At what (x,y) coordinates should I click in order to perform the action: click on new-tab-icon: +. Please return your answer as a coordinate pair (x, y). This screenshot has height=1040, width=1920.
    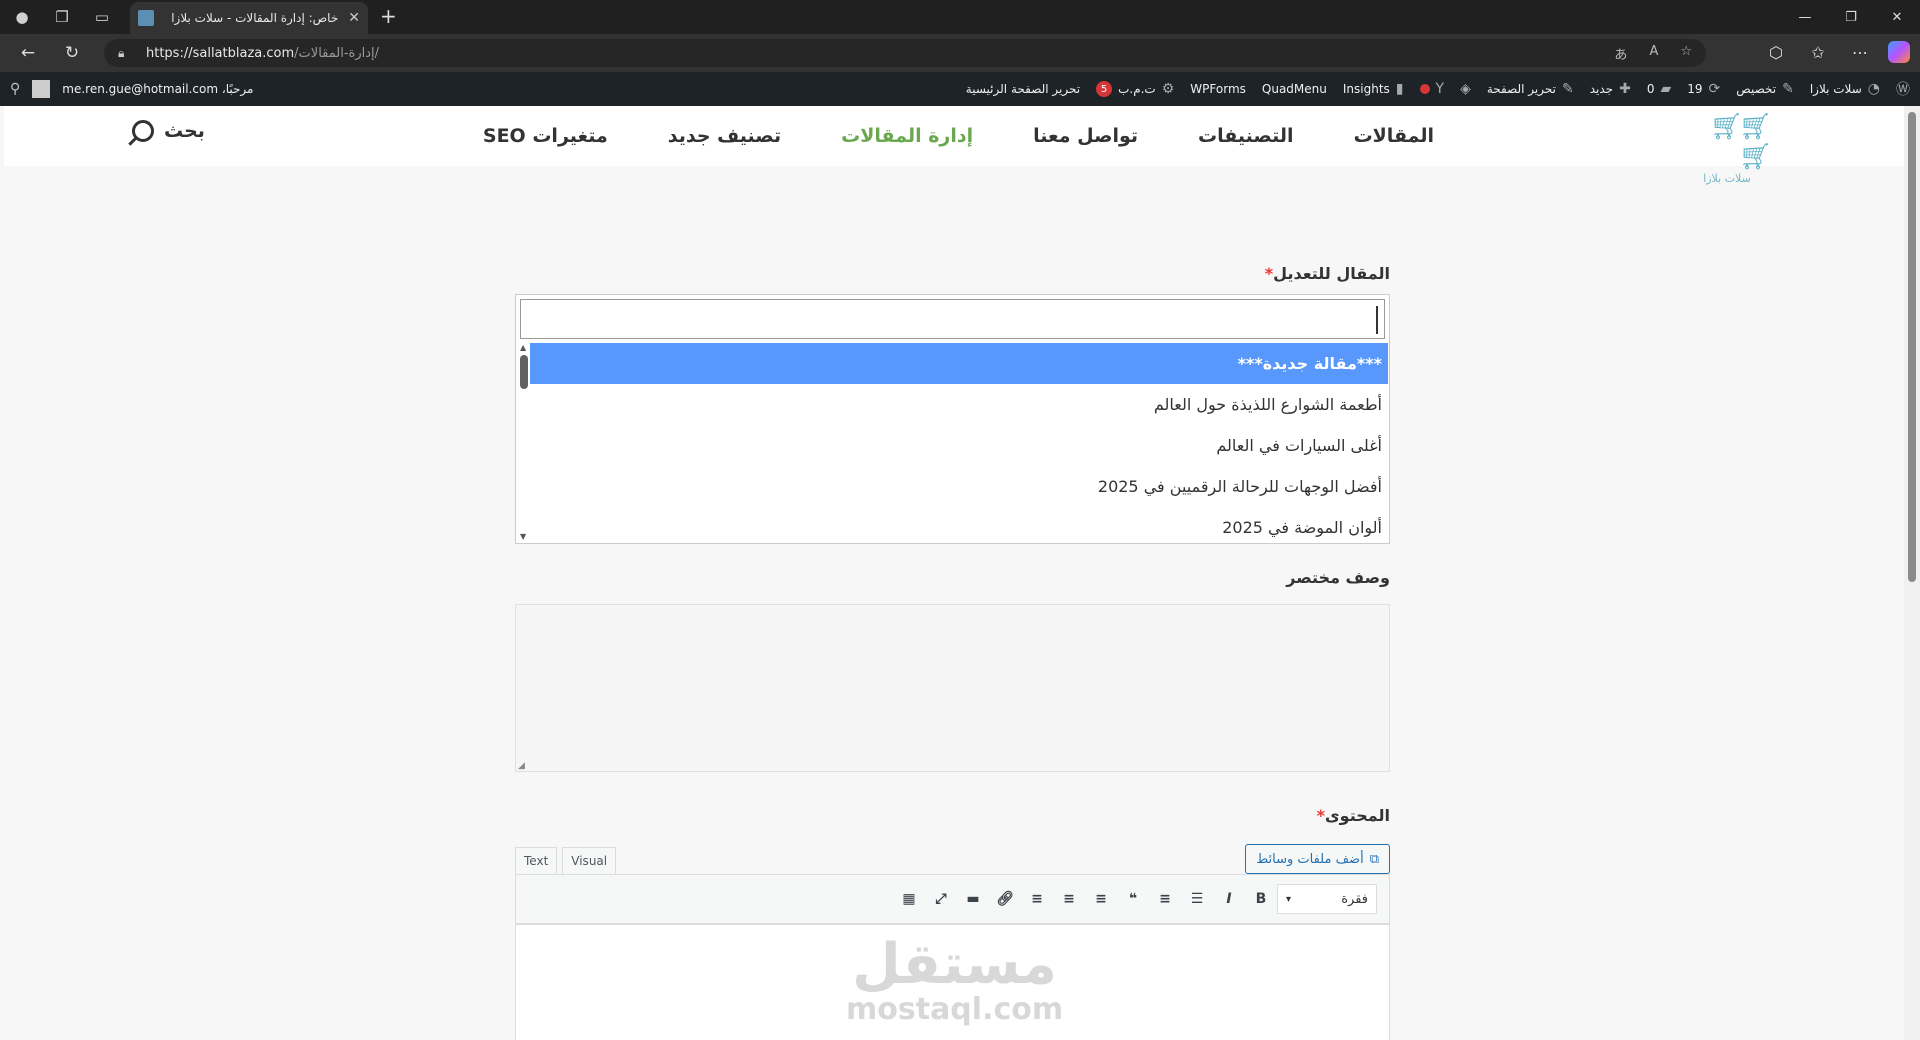
    Looking at the image, I should click on (388, 16).